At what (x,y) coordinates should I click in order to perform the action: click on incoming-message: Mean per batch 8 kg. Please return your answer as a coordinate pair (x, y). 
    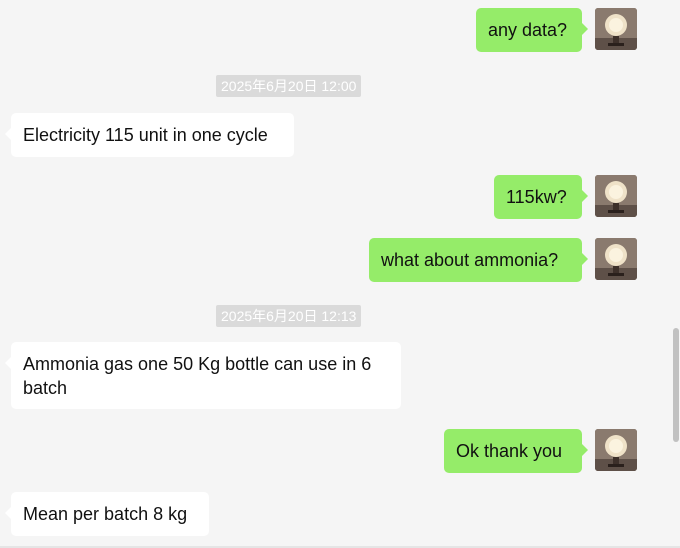
    Looking at the image, I should click on (107, 514).